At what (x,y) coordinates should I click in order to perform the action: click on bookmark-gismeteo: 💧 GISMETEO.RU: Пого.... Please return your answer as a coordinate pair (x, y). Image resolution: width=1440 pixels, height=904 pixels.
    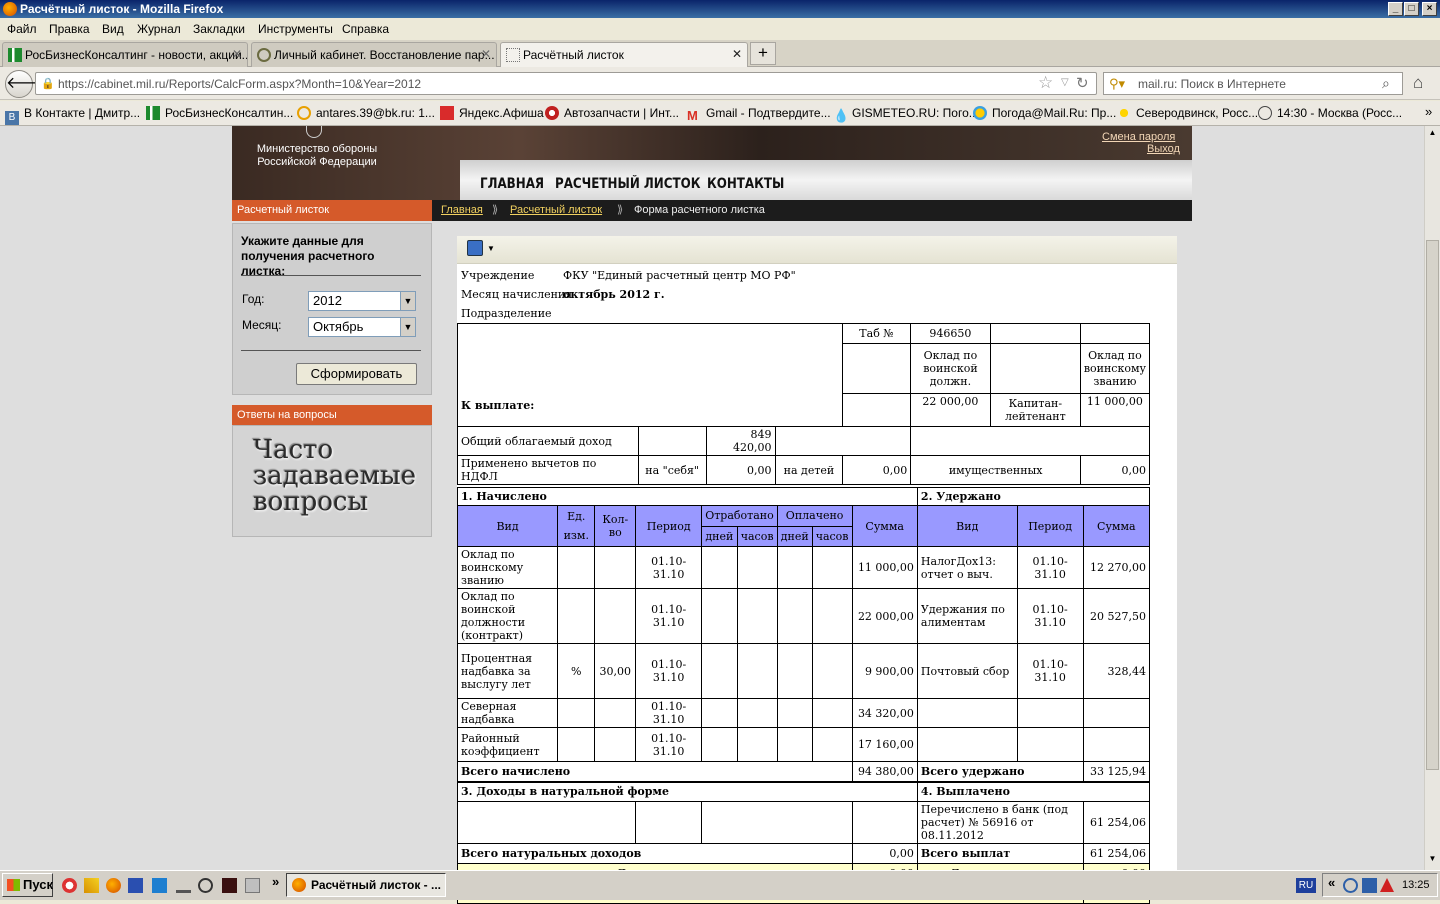
    Looking at the image, I should click on (906, 114).